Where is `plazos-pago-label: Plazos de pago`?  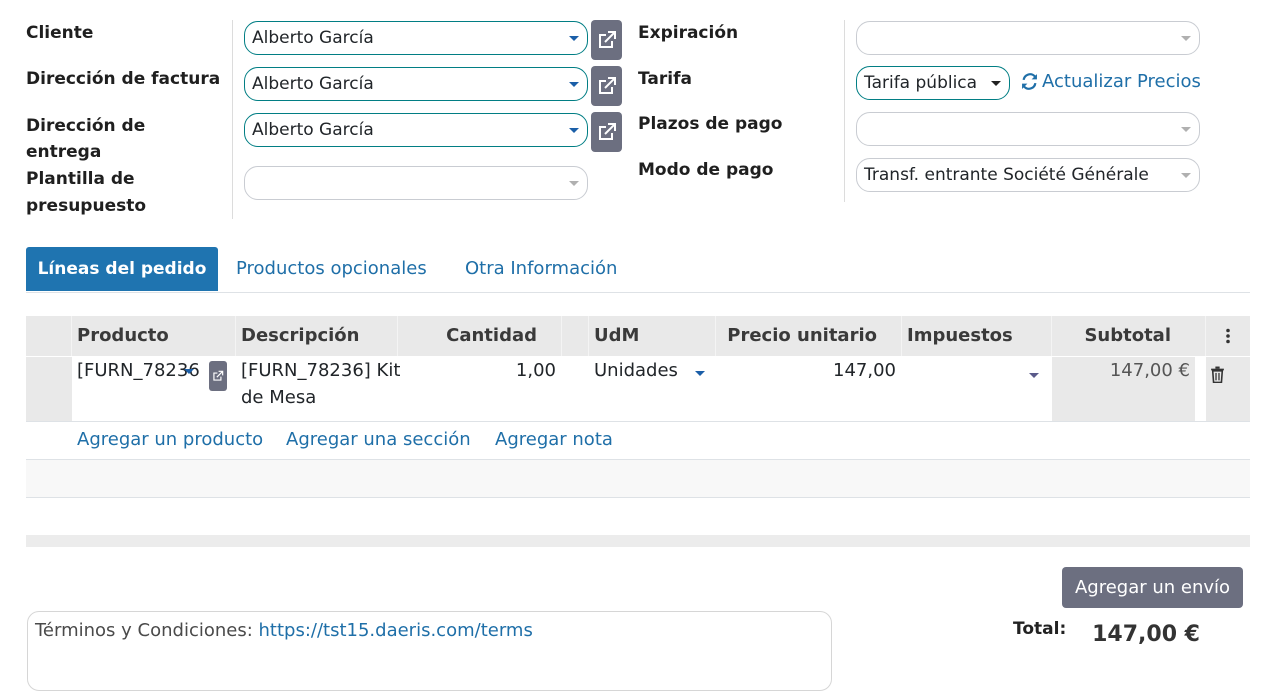
plazos-pago-label: Plazos de pago is located at coordinates (710, 124).